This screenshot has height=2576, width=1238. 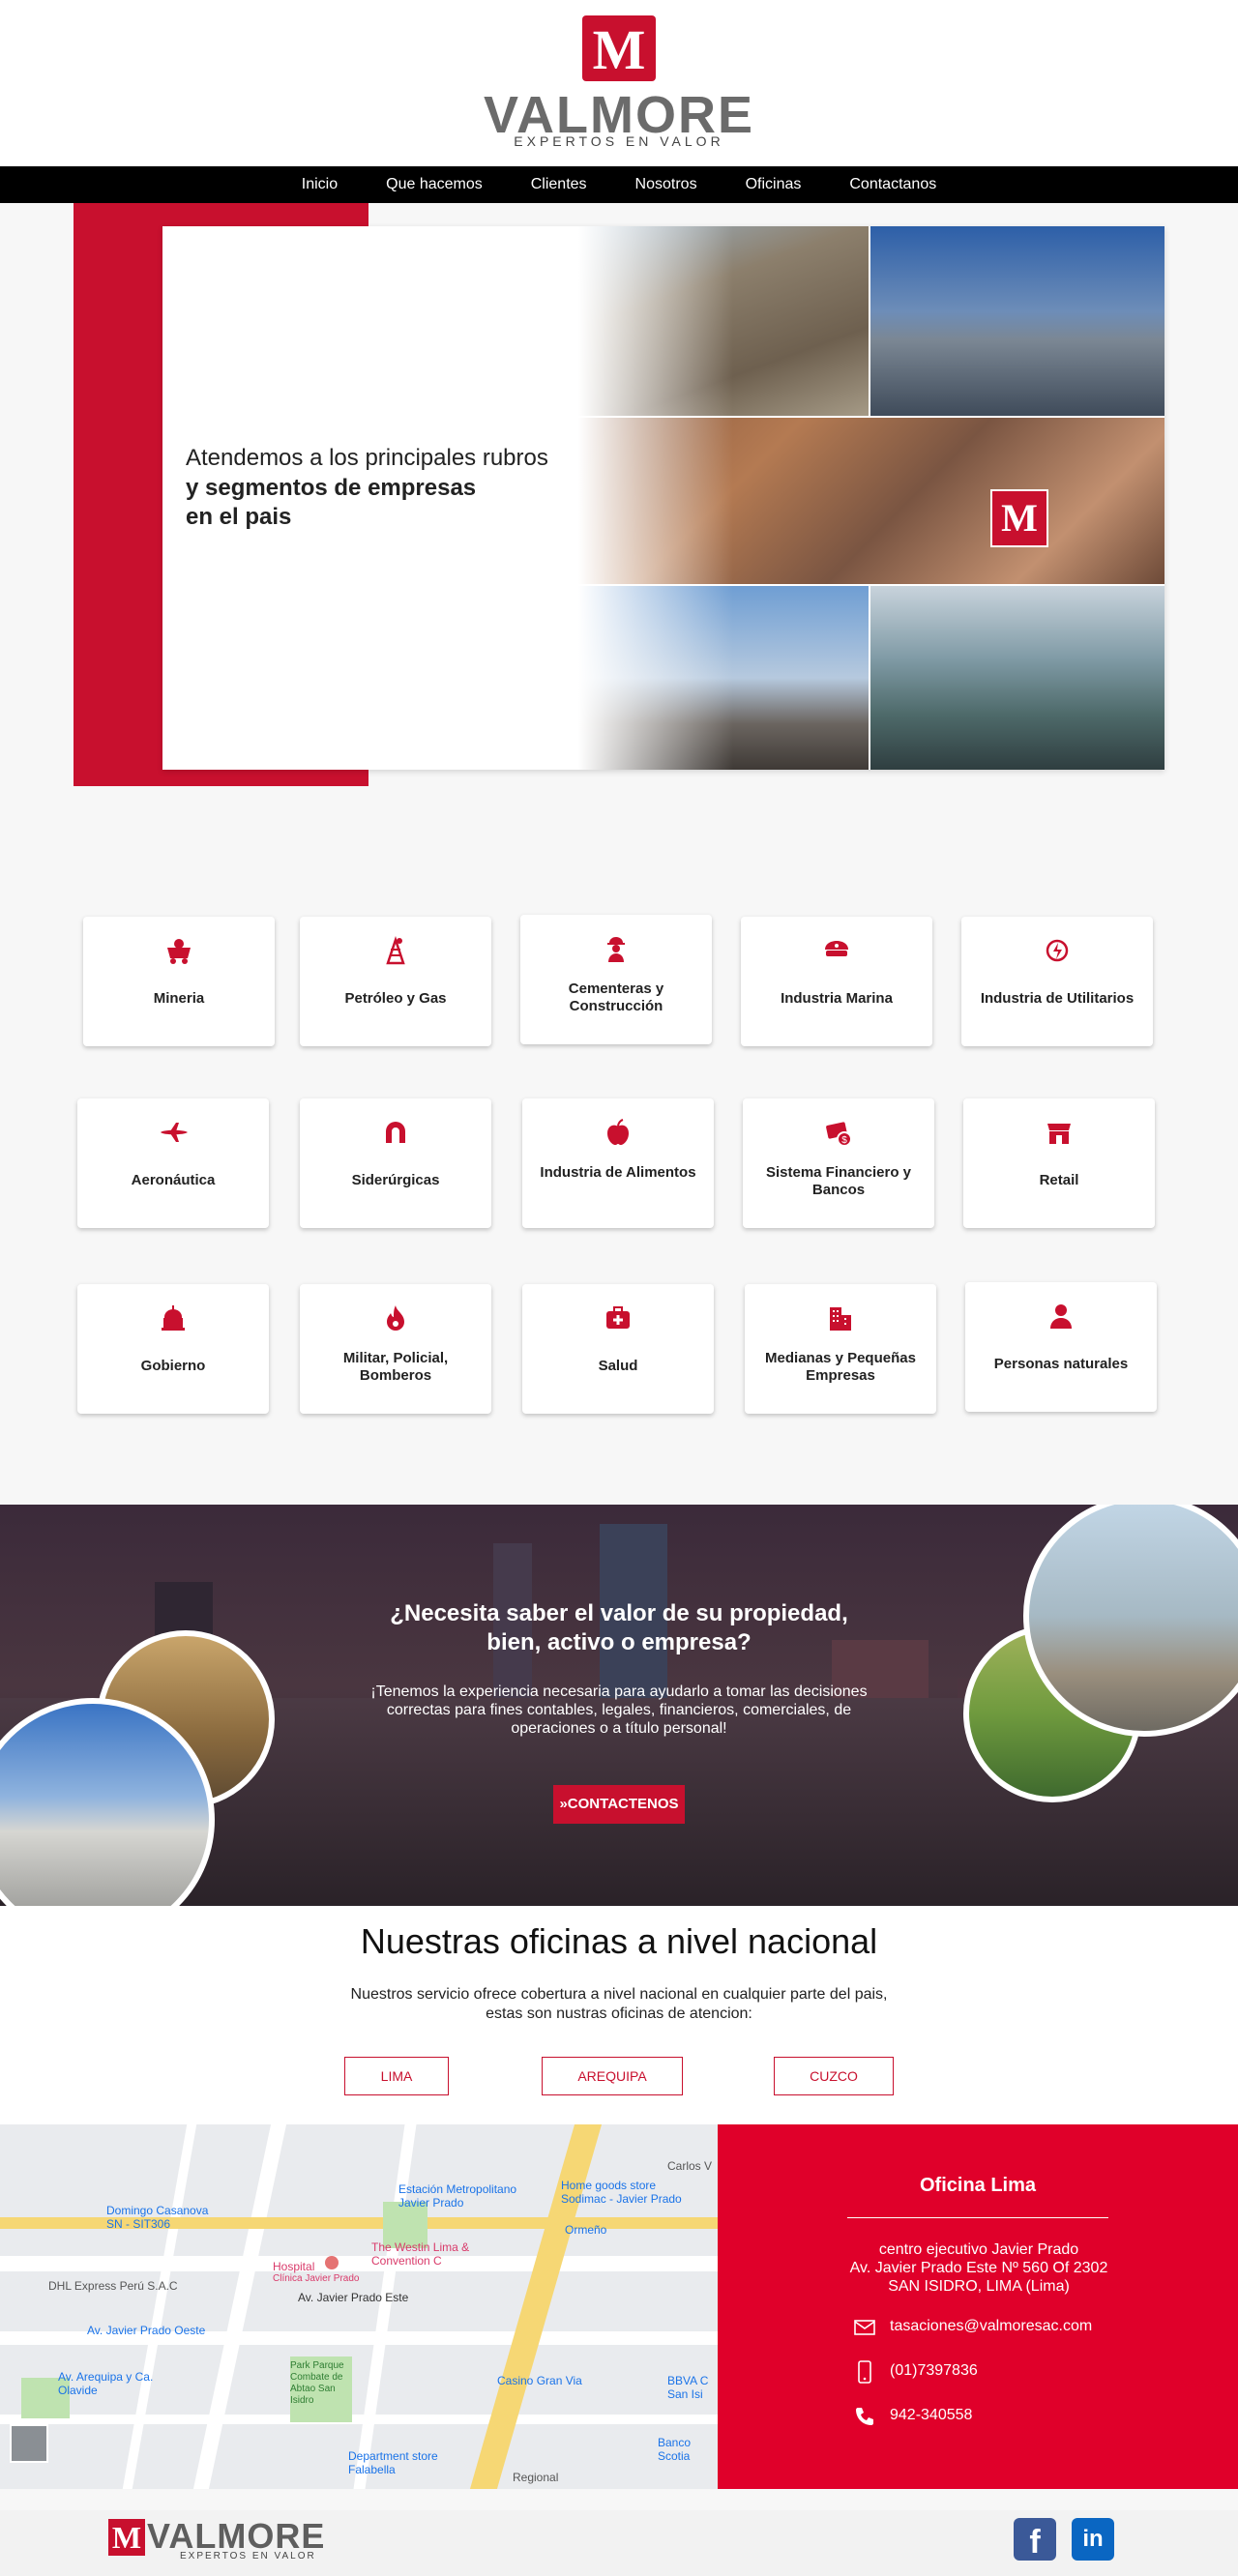 What do you see at coordinates (395, 981) in the screenshot?
I see `sector-tile-petroleo: Petróleo y Gas` at bounding box center [395, 981].